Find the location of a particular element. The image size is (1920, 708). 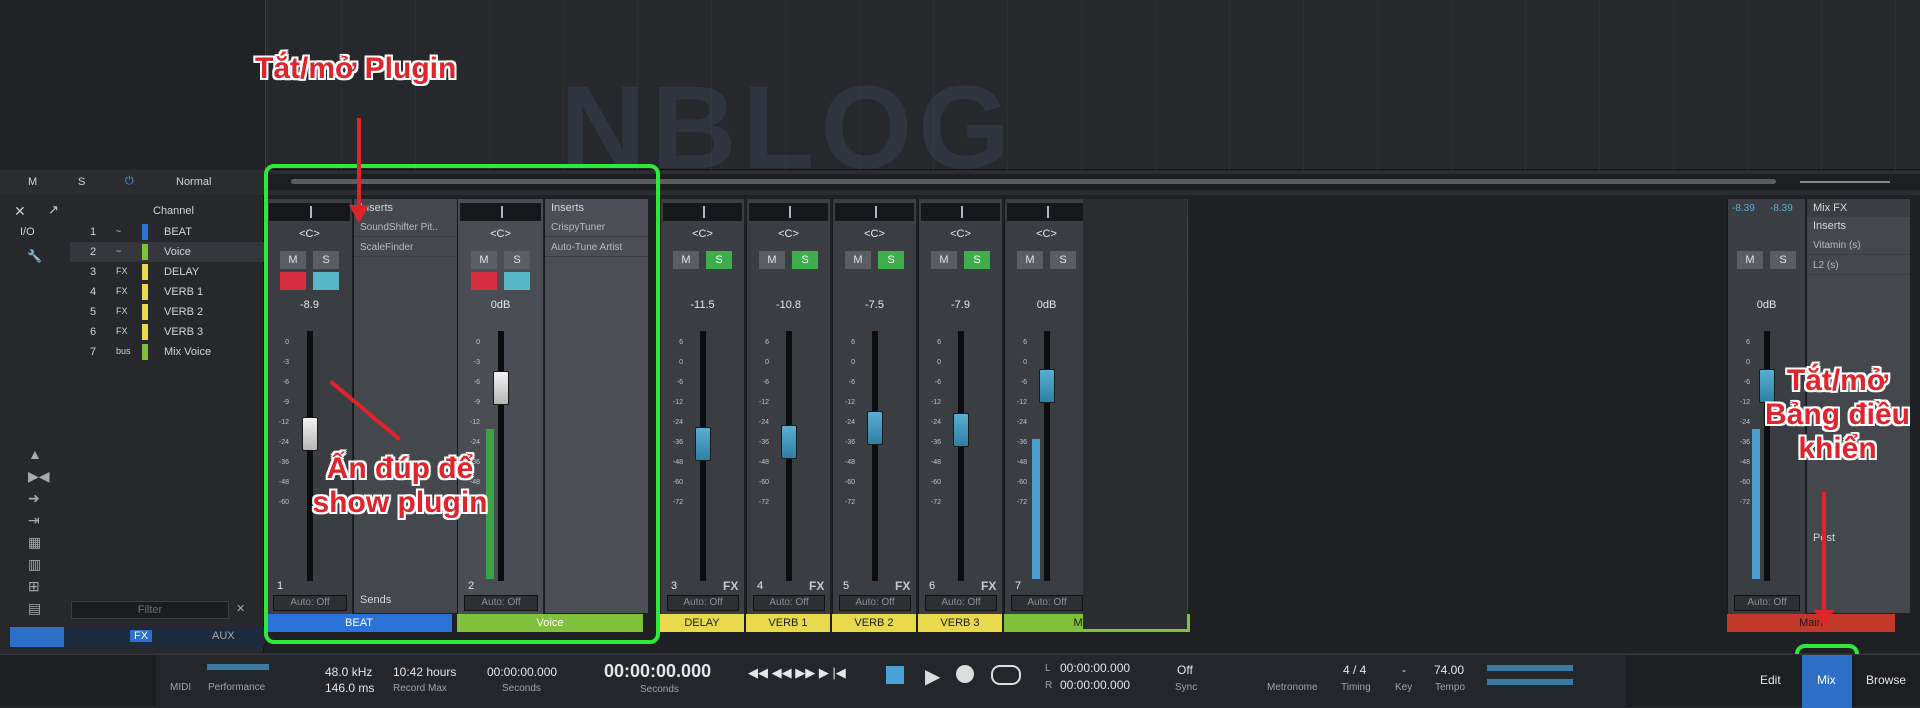

volume-db: -10.8 is located at coordinates (788, 305).